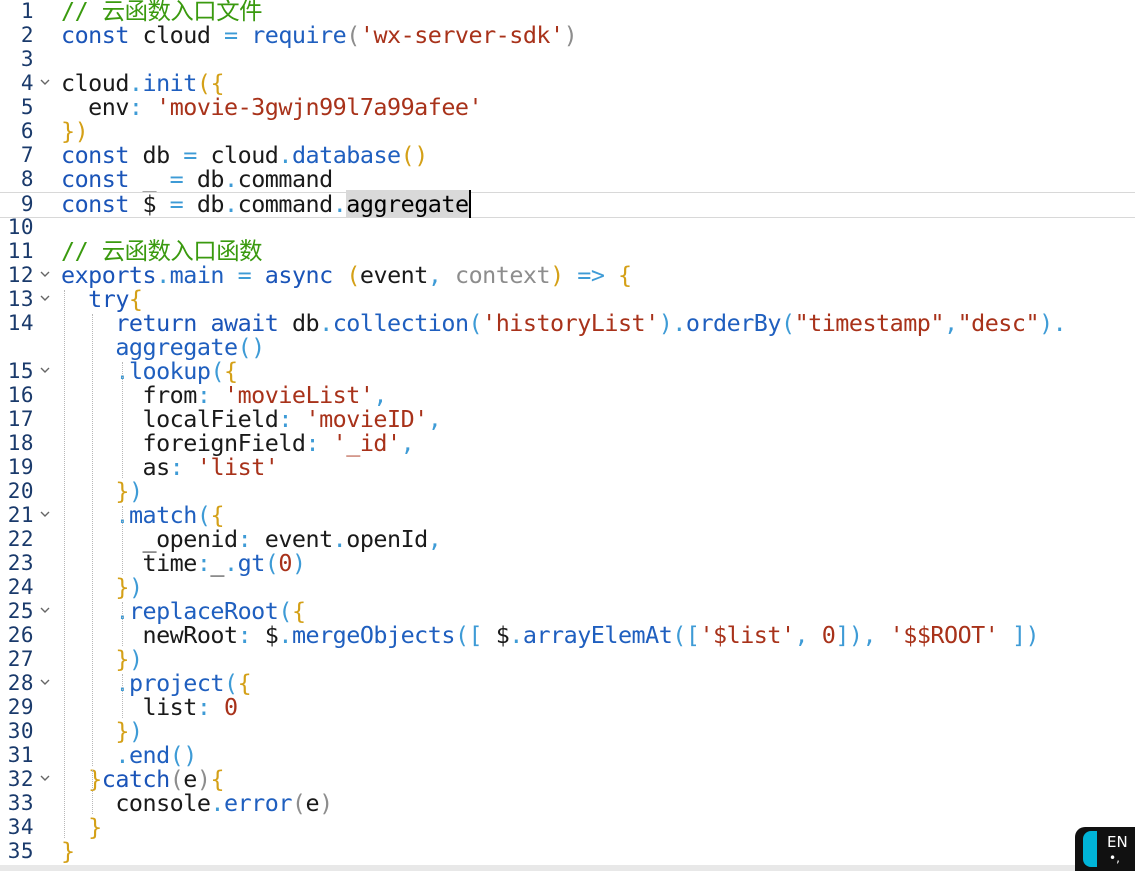 The image size is (1135, 871). Describe the element at coordinates (251, 419) in the screenshot. I see `code-text: localField: 'movieID',` at that location.